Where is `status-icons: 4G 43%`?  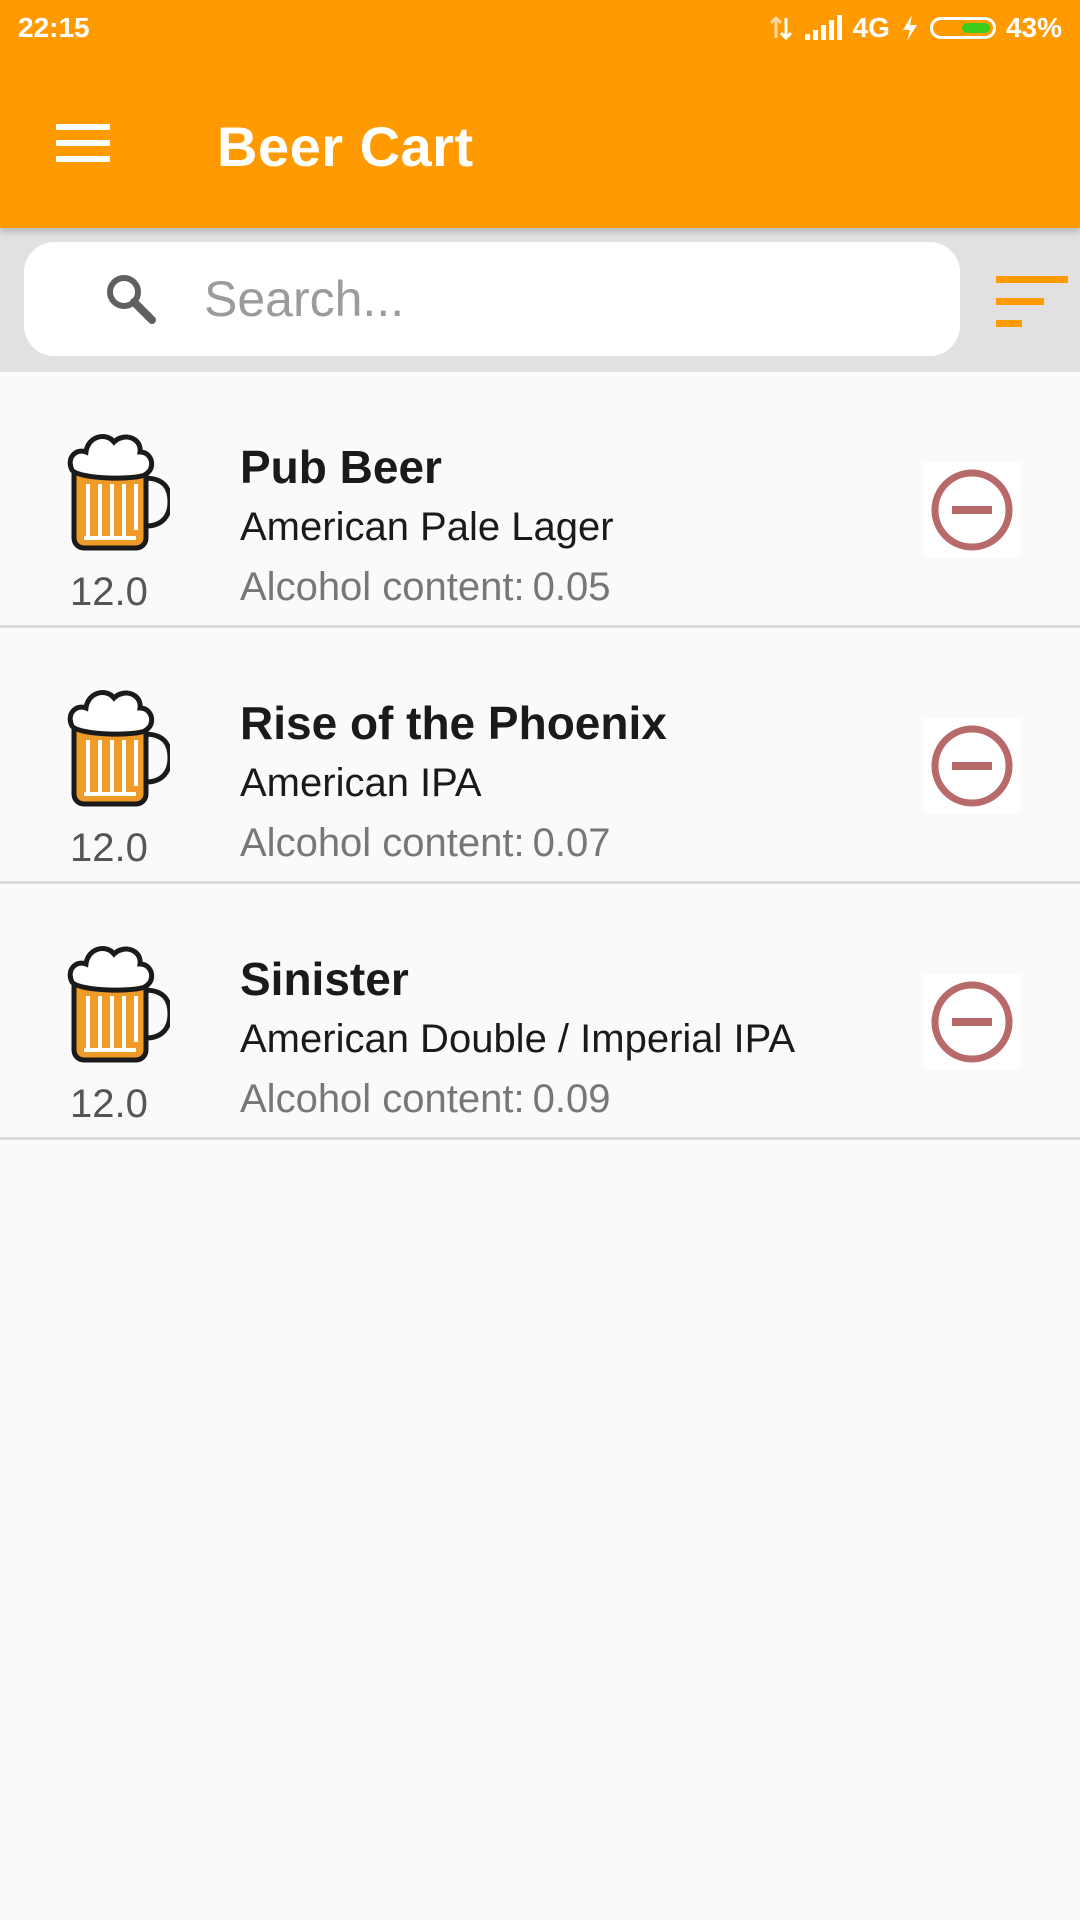 status-icons: 4G 43% is located at coordinates (914, 28).